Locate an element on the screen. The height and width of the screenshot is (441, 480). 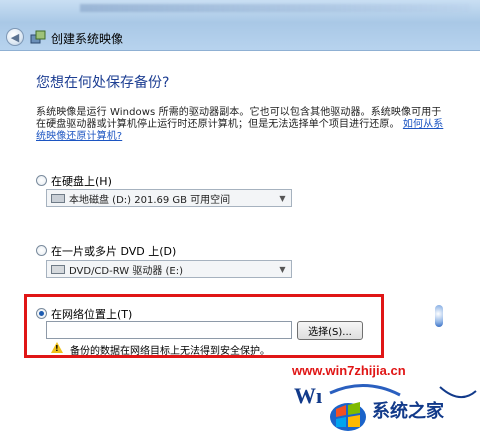
dvd-dropdown: DVD/CD-RW 驱动器 (E:) ▼ is located at coordinates (169, 269).